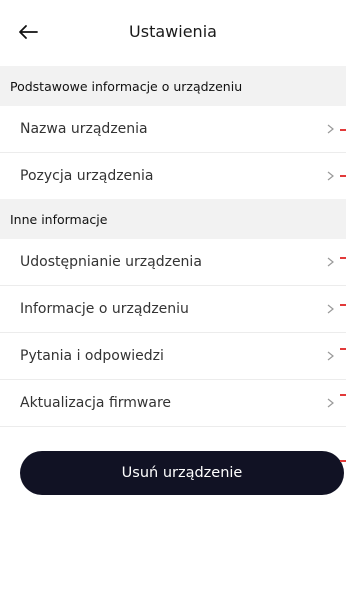 The width and height of the screenshot is (346, 597). I want to click on device-name-item: Nazwa urządzenia, so click(173, 129).